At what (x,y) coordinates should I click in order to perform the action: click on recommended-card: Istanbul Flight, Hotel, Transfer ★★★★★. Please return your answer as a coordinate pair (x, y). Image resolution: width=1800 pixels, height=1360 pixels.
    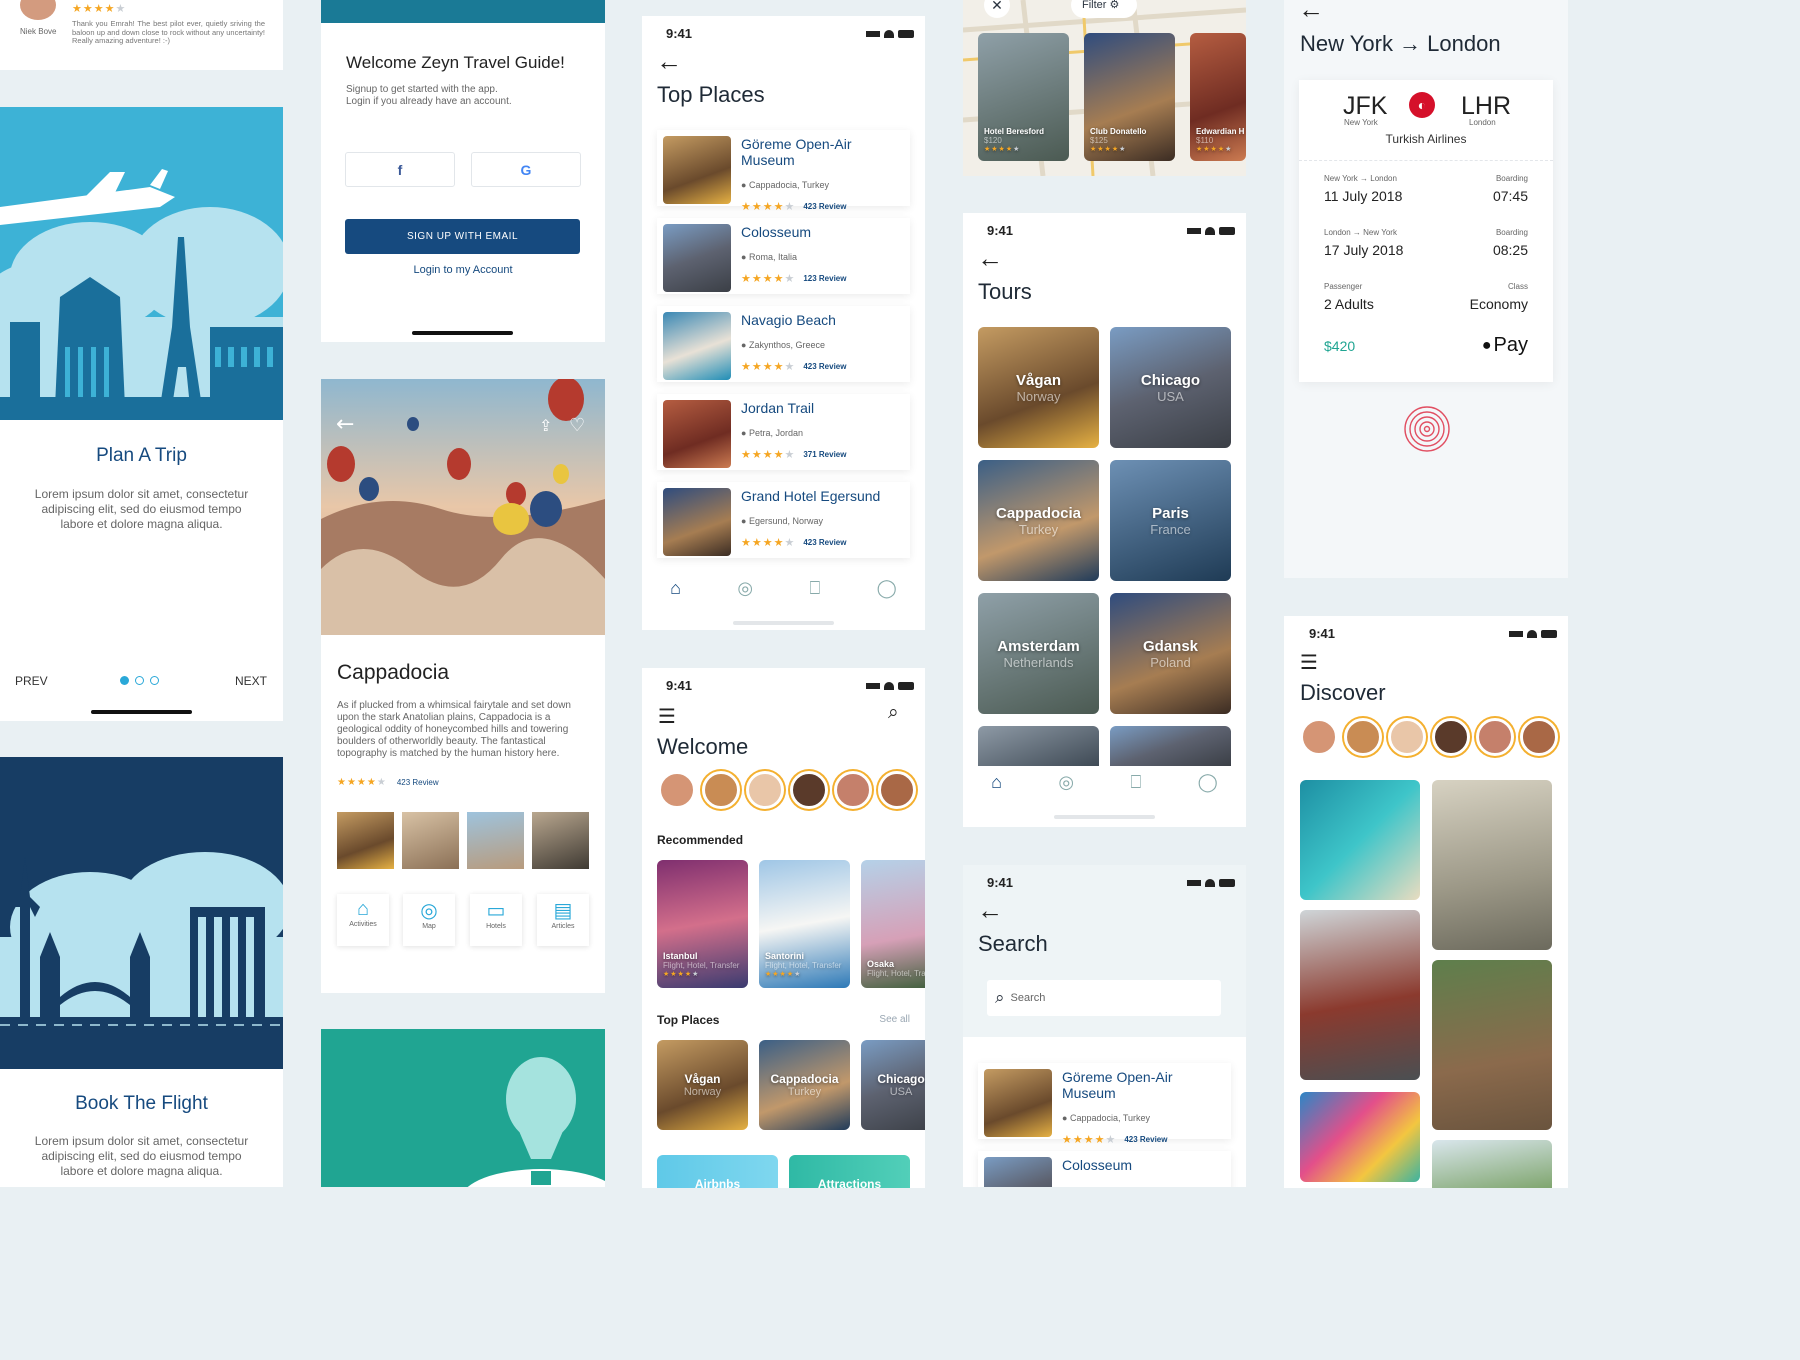
    Looking at the image, I should click on (702, 924).